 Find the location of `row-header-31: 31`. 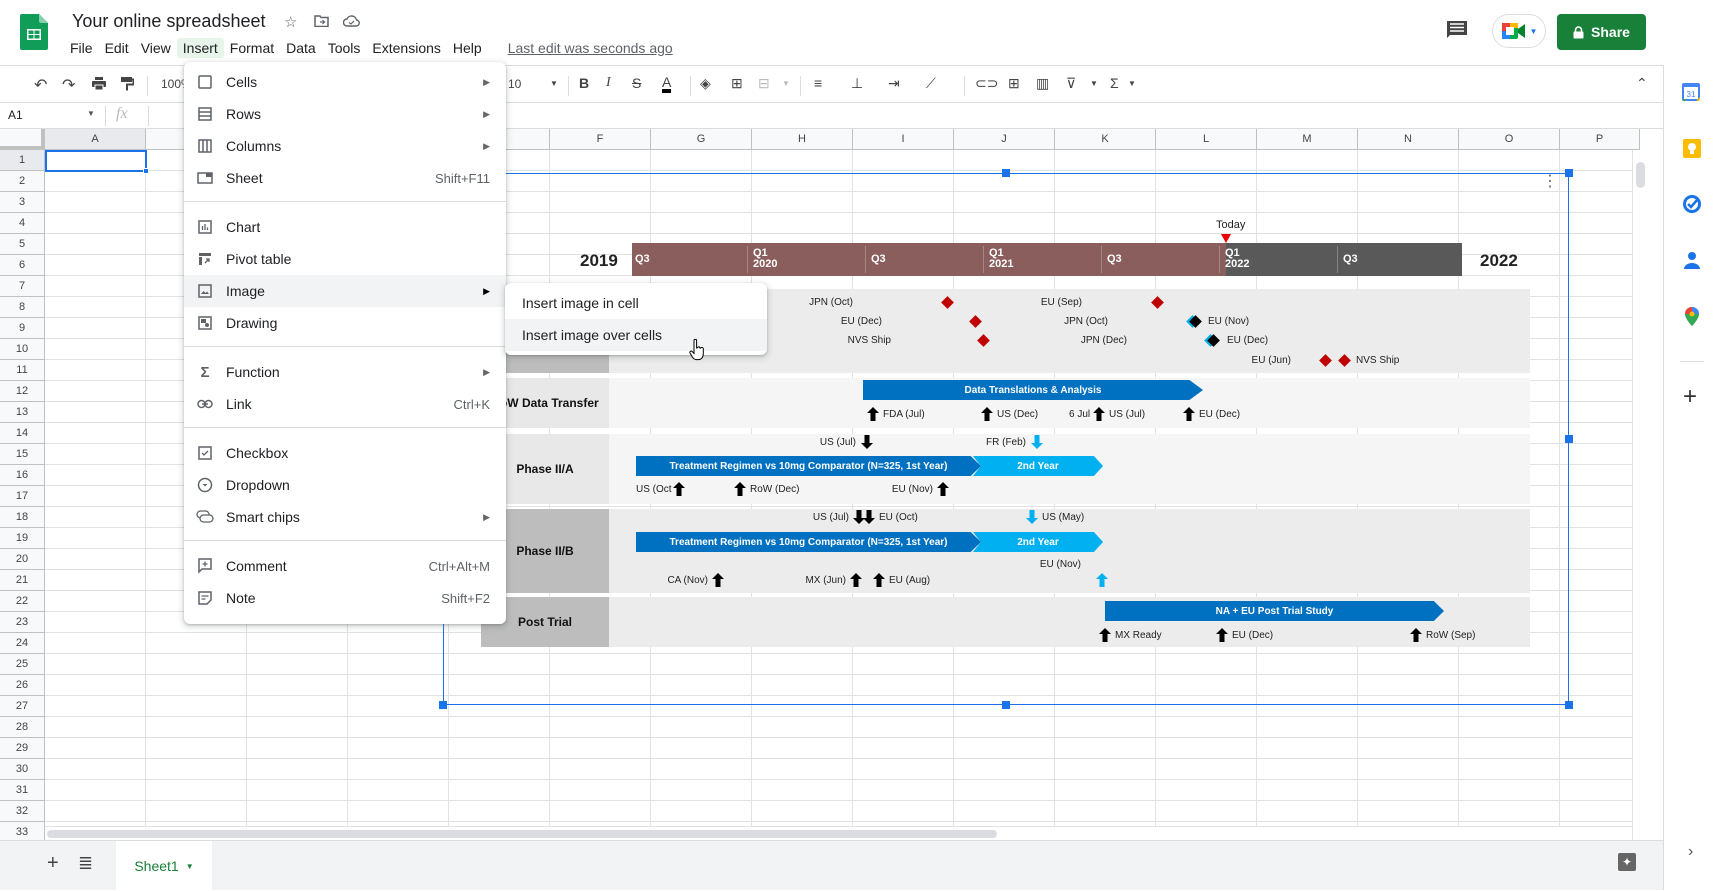

row-header-31: 31 is located at coordinates (22, 790).